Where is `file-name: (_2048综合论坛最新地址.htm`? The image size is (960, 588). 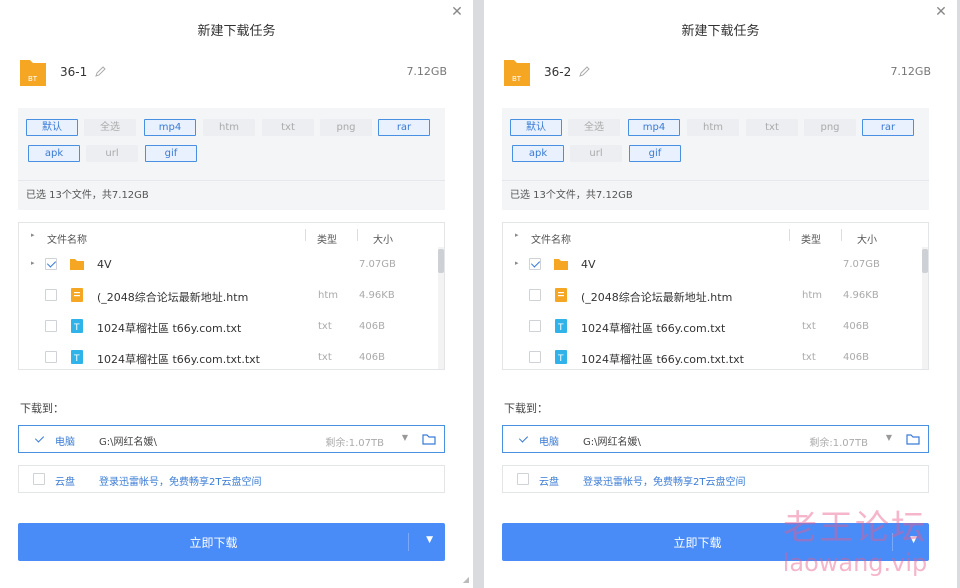
file-name: (_2048综合论坛最新地址.htm is located at coordinates (173, 297).